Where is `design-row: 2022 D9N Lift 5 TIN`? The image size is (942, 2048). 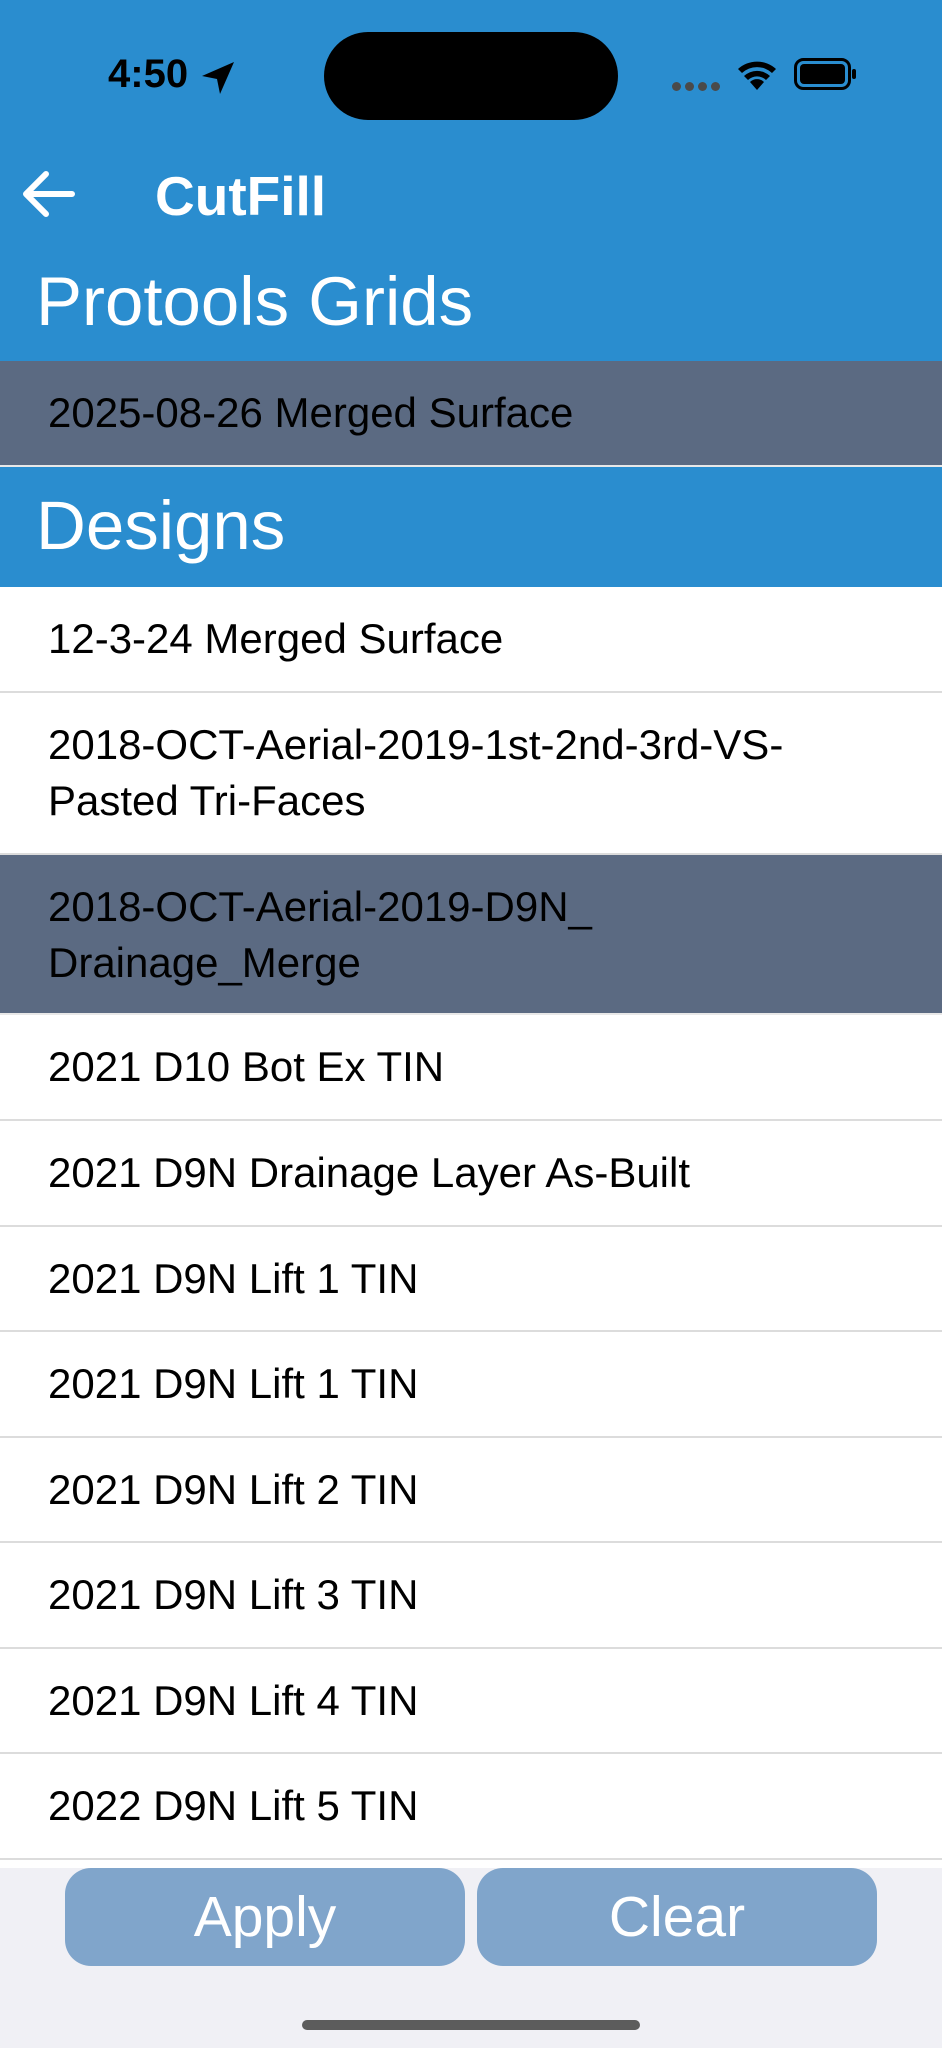
design-row: 2022 D9N Lift 5 TIN is located at coordinates (471, 1807).